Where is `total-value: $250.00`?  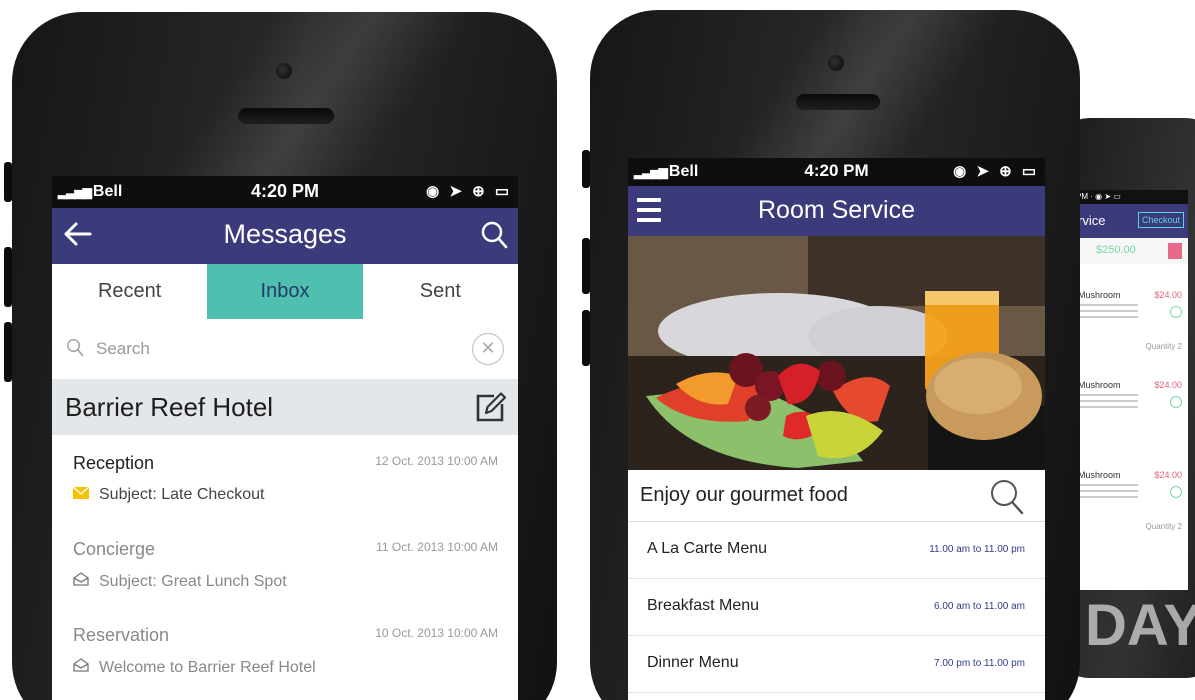 total-value: $250.00 is located at coordinates (1116, 250).